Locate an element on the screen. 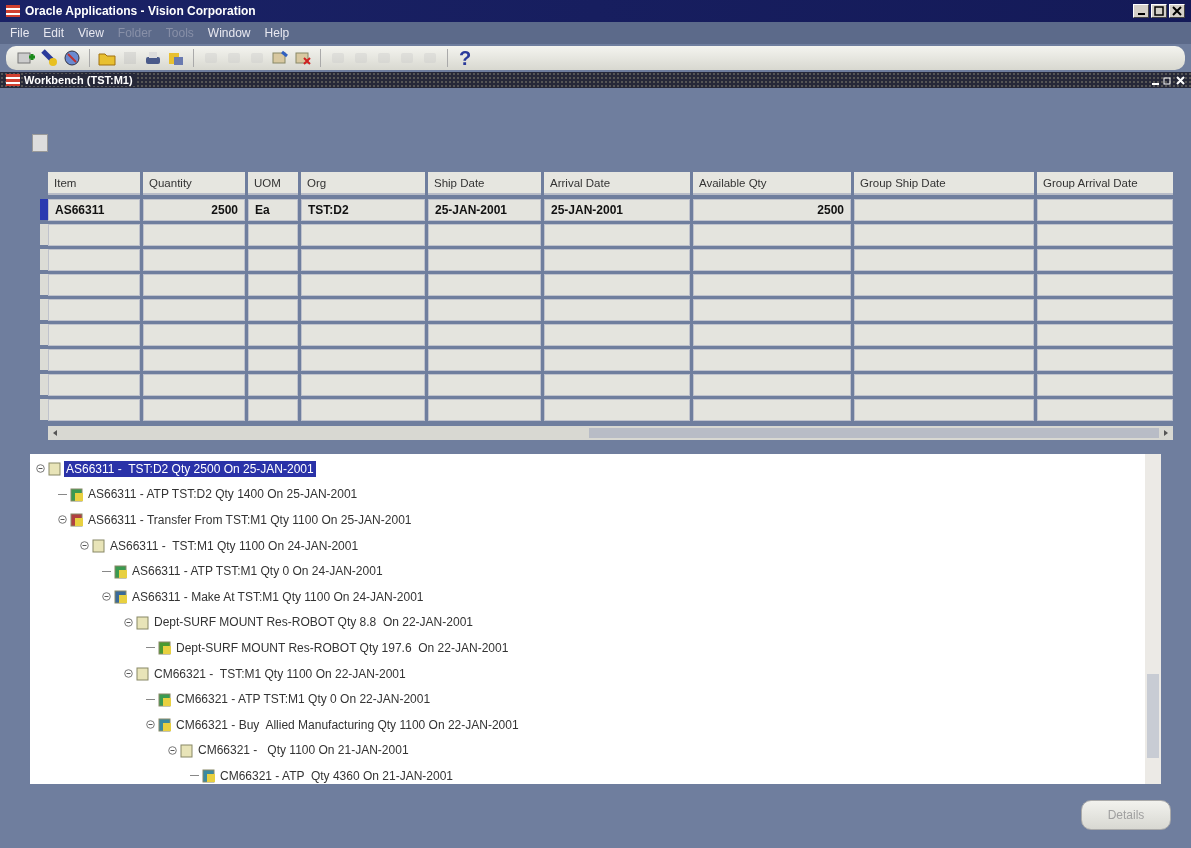 This screenshot has width=1191, height=848. menu-item: Edit is located at coordinates (54, 33).